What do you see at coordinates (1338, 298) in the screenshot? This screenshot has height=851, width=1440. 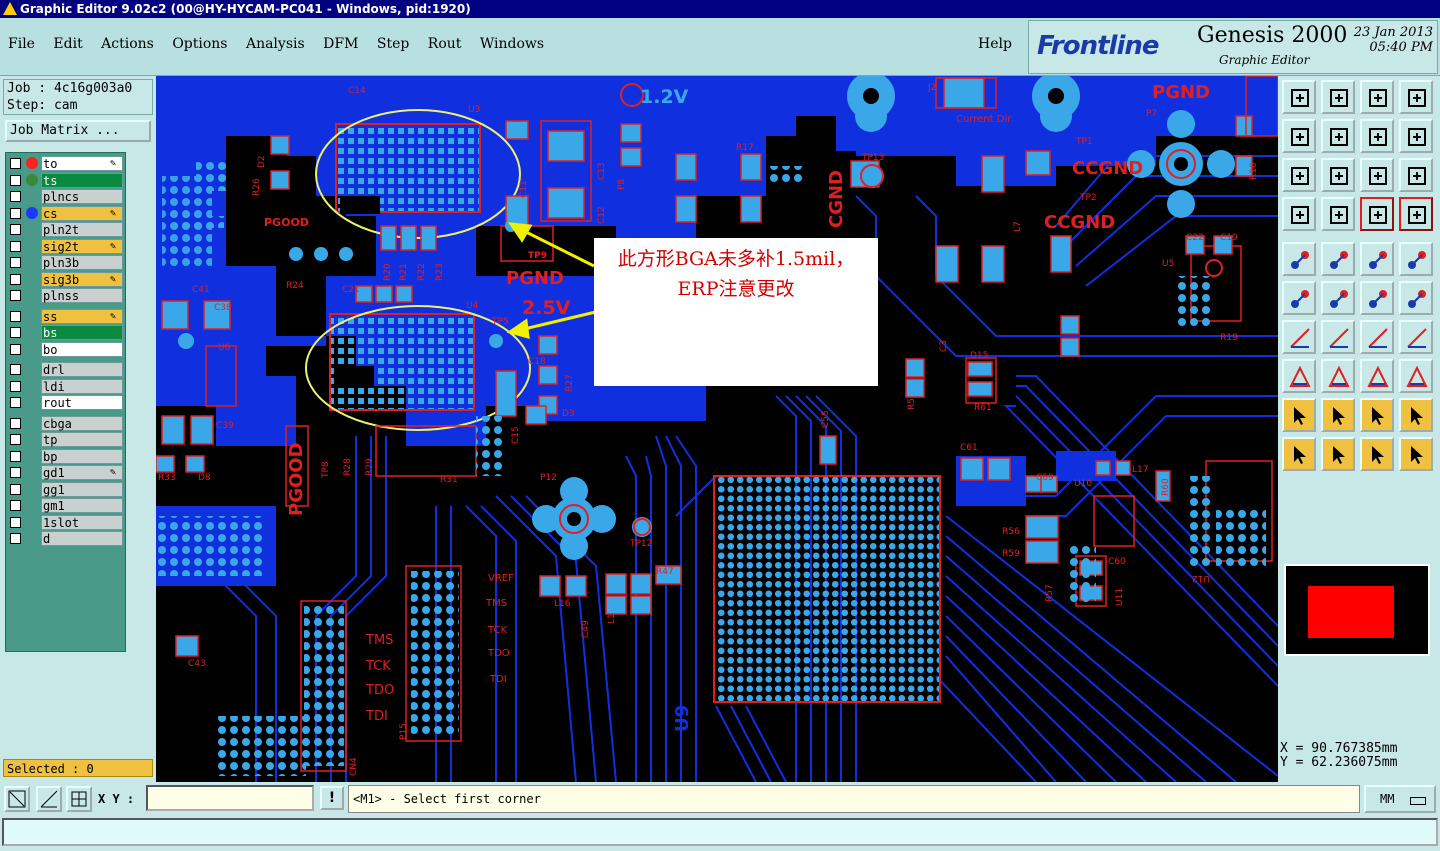 I see `cross-button` at bounding box center [1338, 298].